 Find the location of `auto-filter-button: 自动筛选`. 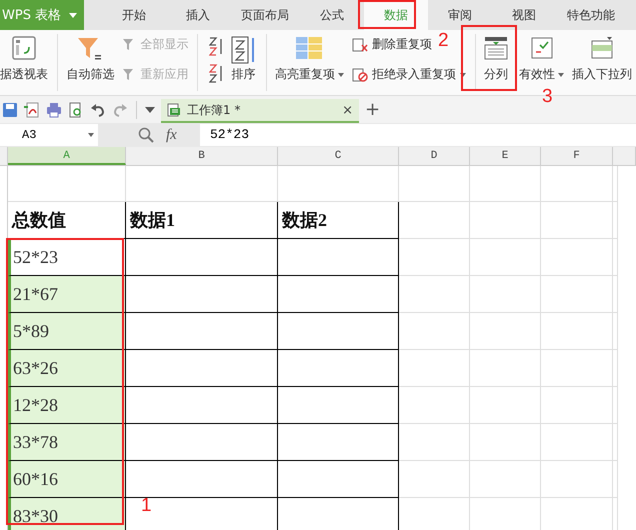

auto-filter-button: 自动筛选 is located at coordinates (90, 62).